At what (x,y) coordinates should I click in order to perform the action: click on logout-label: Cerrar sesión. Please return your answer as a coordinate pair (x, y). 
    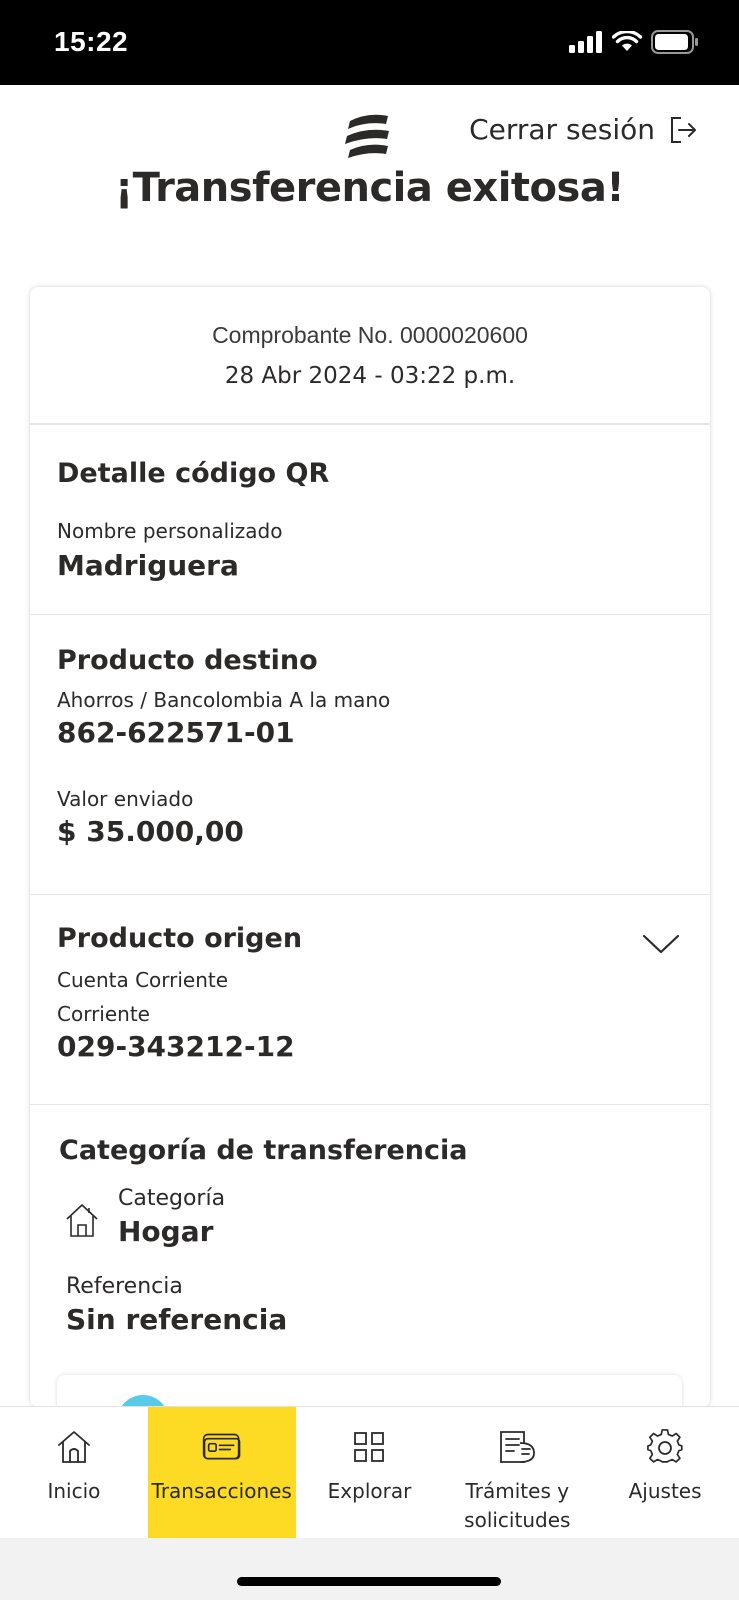
    Looking at the image, I should click on (562, 129).